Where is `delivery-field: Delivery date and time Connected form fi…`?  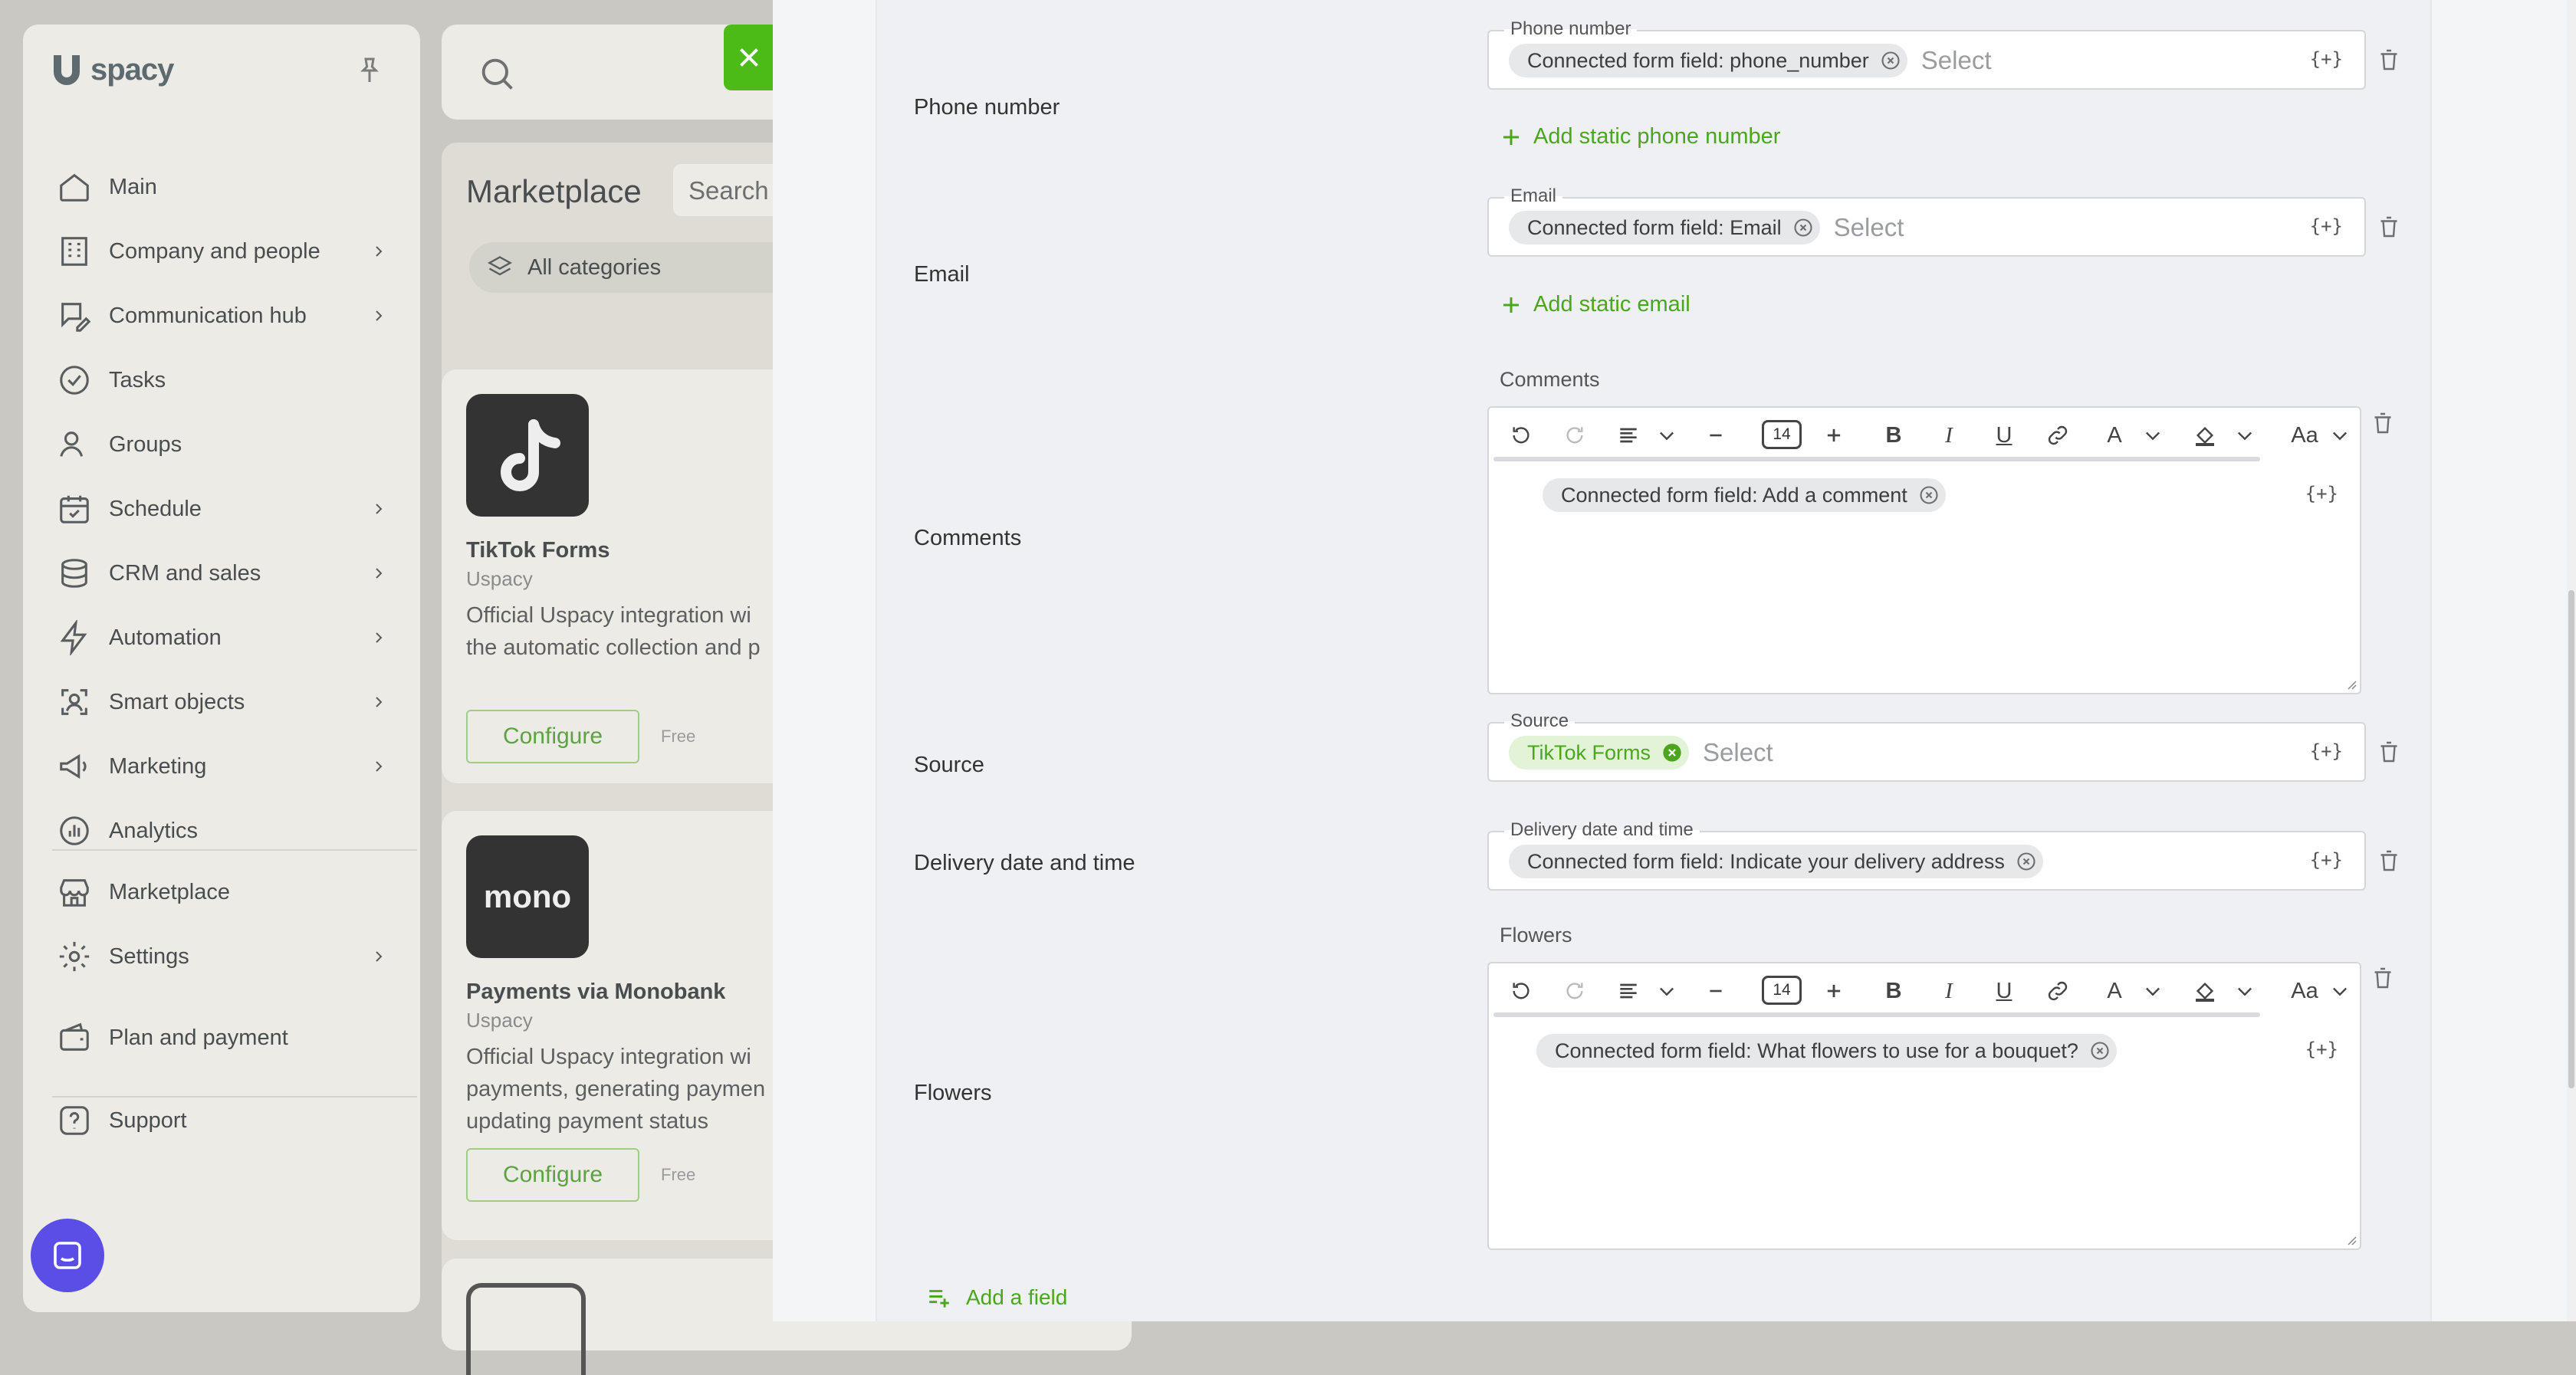 delivery-field: Delivery date and time Connected form fi… is located at coordinates (1927, 855).